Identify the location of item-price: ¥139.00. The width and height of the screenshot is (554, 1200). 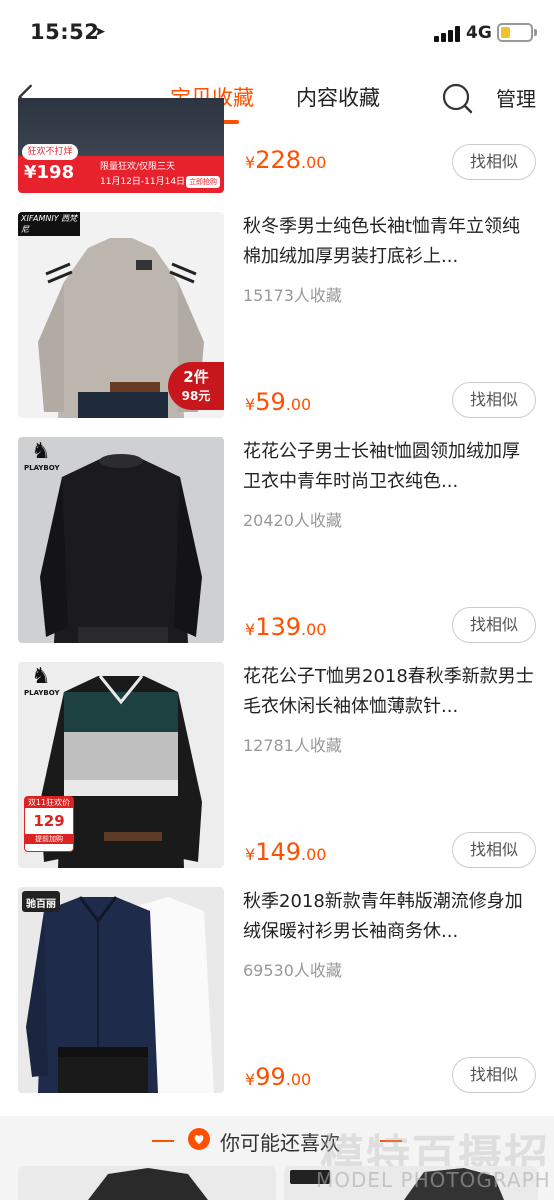
(286, 627).